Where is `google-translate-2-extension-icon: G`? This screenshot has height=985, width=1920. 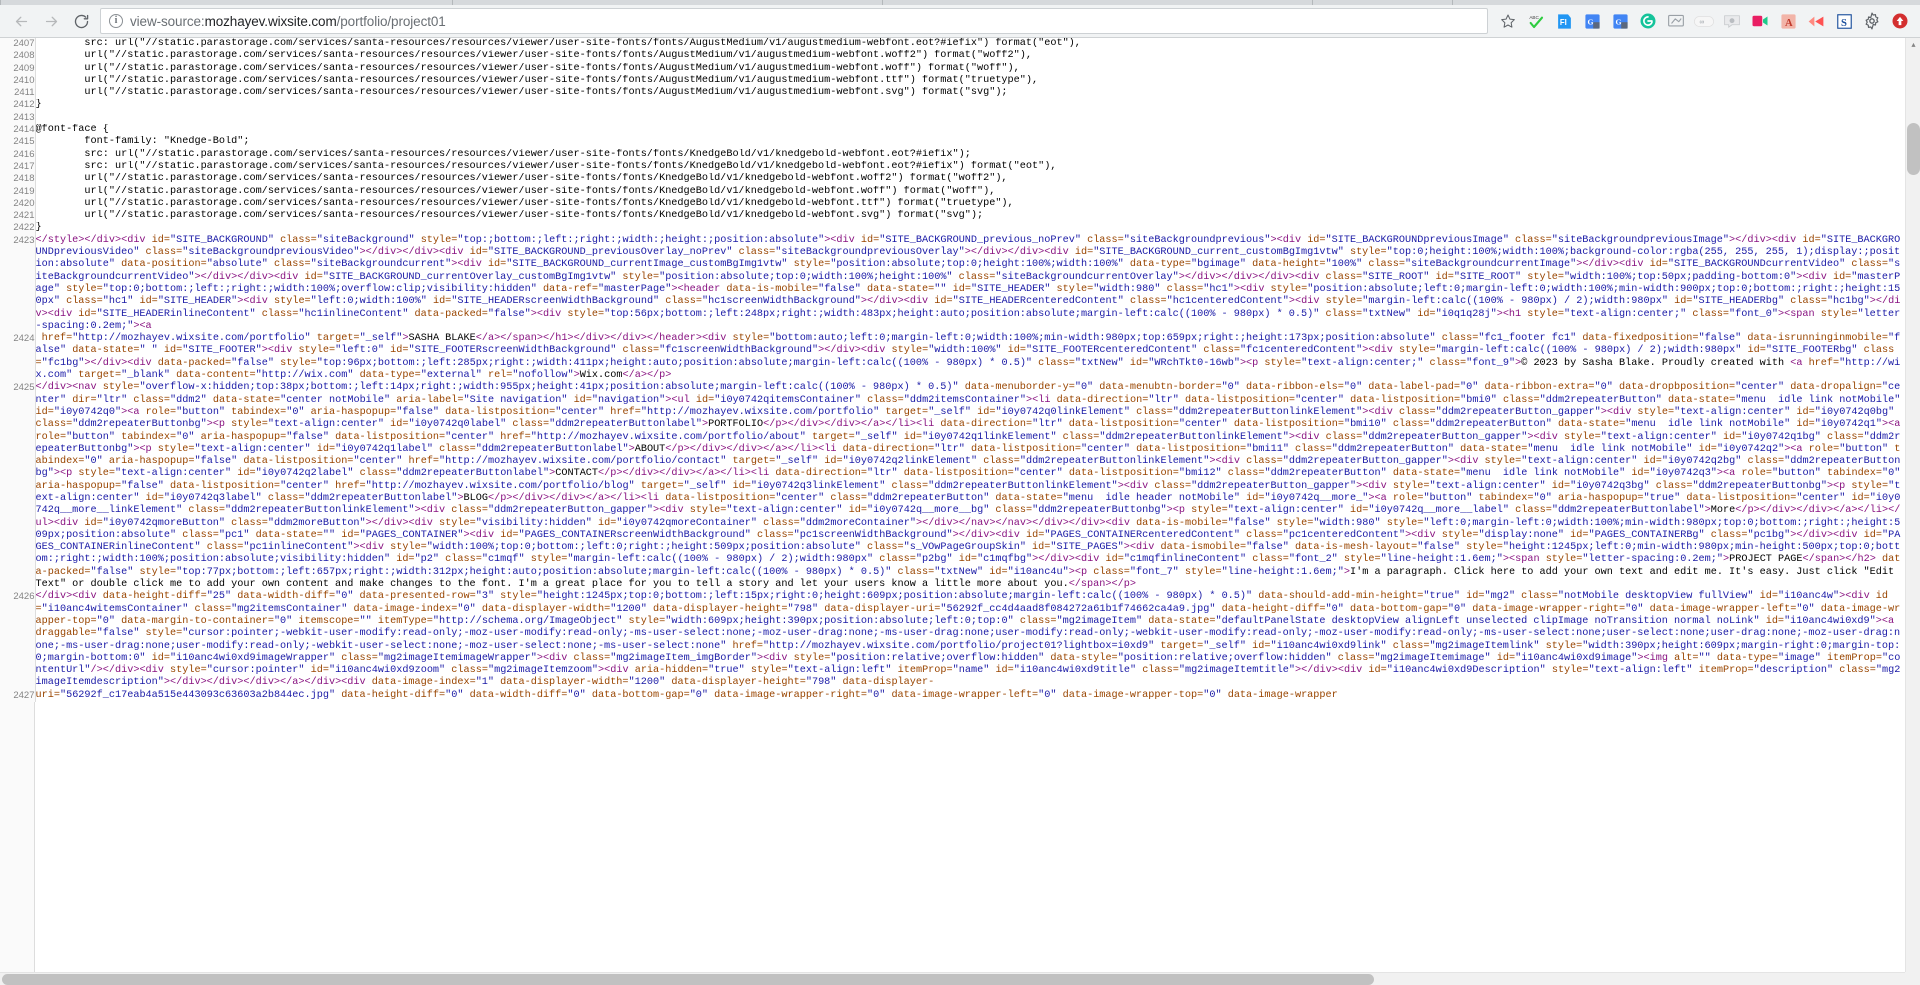
google-translate-2-extension-icon: G is located at coordinates (1620, 21).